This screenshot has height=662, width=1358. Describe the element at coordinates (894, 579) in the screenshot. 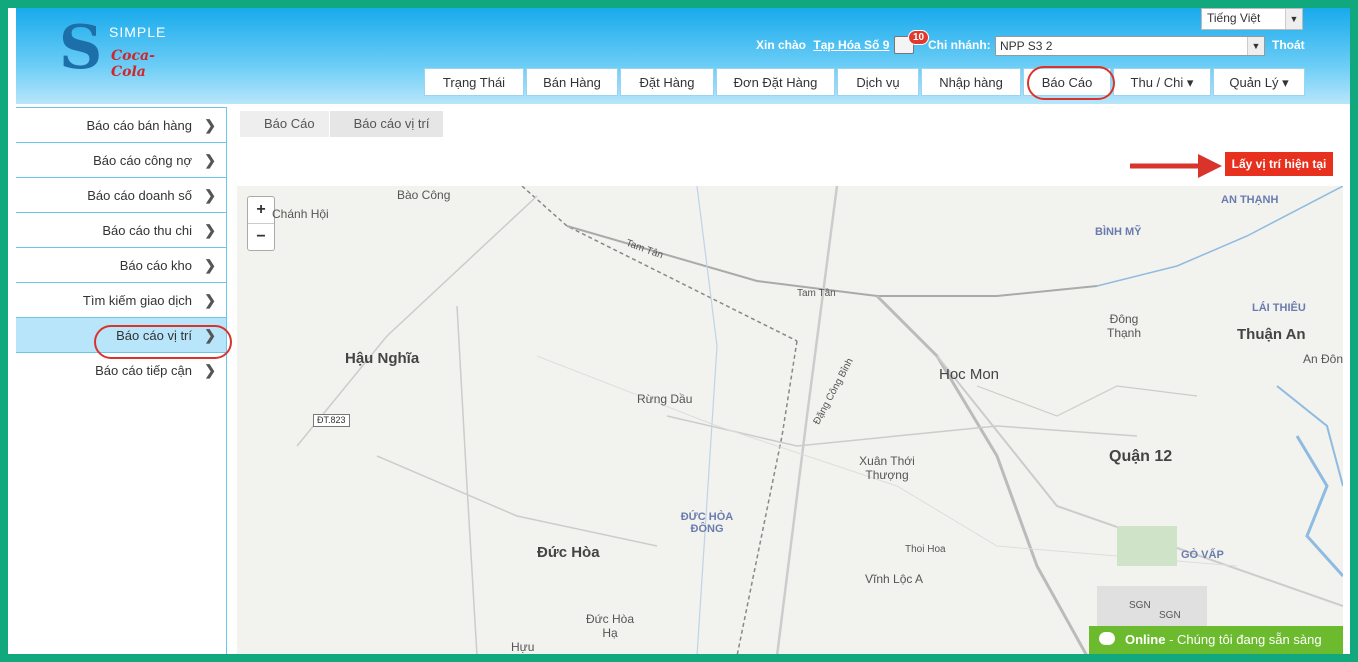

I see `map-label: Vĩnh Lộc A` at that location.